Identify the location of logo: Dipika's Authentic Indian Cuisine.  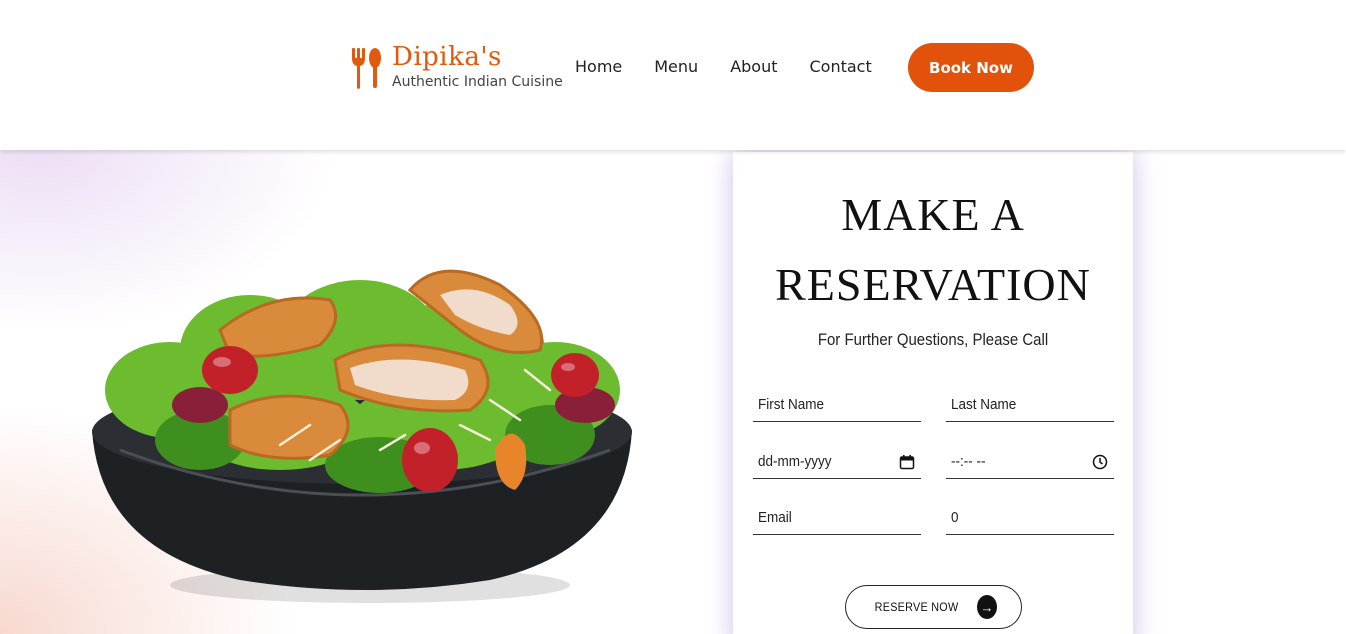
(456, 67).